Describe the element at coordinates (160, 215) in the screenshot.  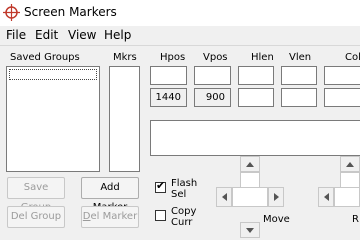
I see `copy-curr-checkbox` at that location.